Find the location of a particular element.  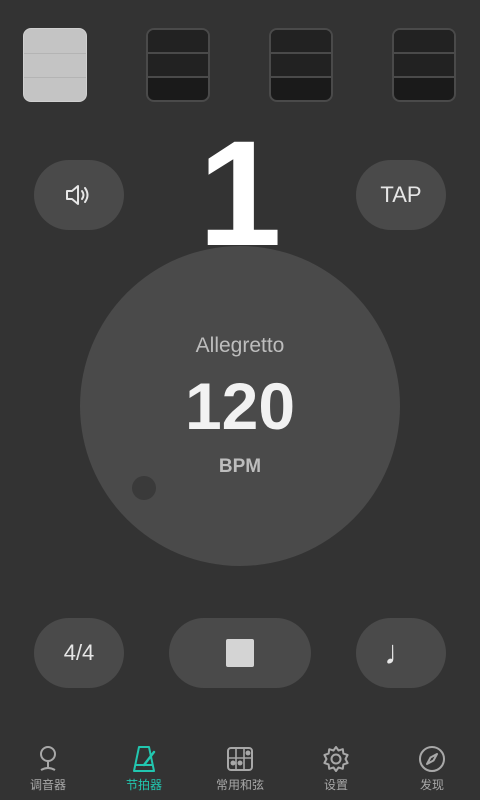

chord-grid-icon is located at coordinates (240, 759).